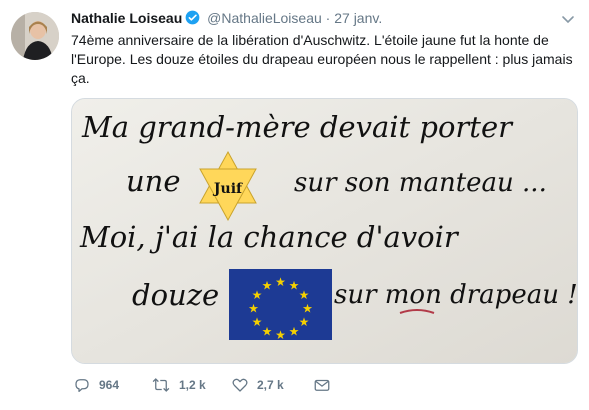 Image resolution: width=589 pixels, height=410 pixels. What do you see at coordinates (455, 295) in the screenshot?
I see `poster-line-4b: sur mon drapeau !` at bounding box center [455, 295].